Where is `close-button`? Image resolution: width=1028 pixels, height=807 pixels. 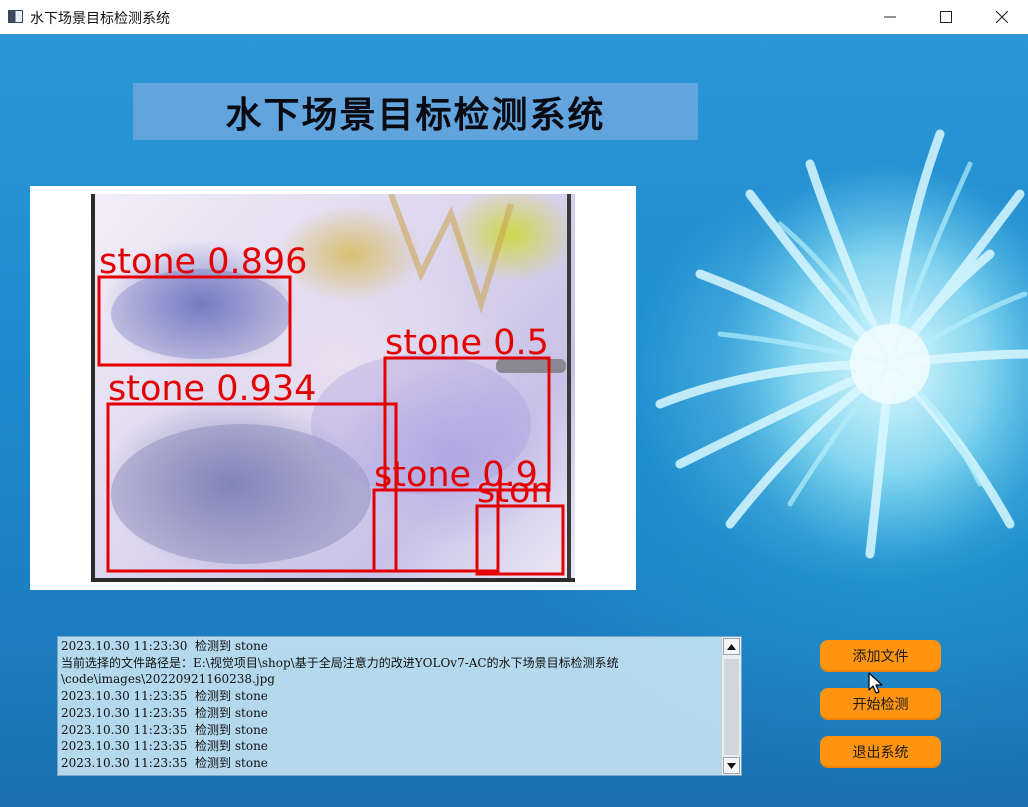
close-button is located at coordinates (1001, 17).